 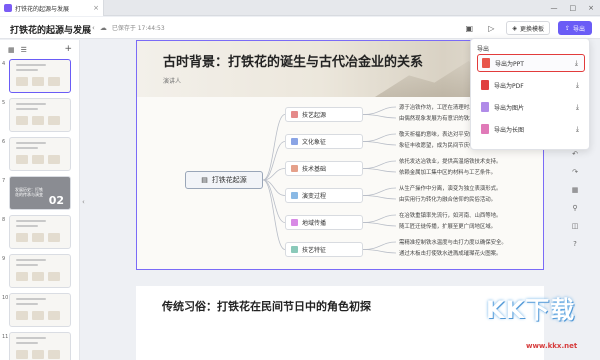 What do you see at coordinates (274, 147) in the screenshot?
I see `root-connector` at bounding box center [274, 147].